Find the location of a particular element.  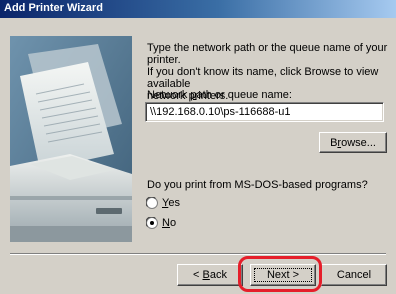

cancel-button: Cancel is located at coordinates (354, 275).